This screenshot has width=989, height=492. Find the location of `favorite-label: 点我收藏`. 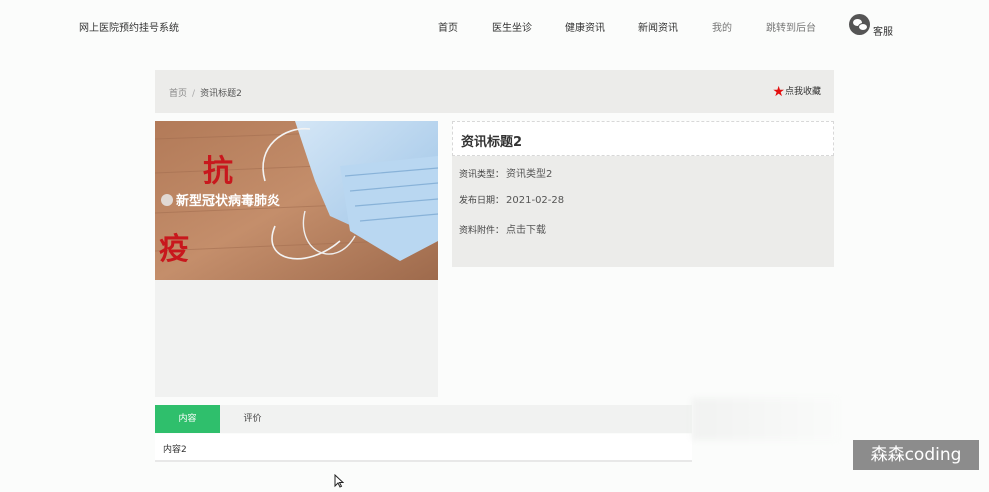

favorite-label: 点我收藏 is located at coordinates (802, 92).